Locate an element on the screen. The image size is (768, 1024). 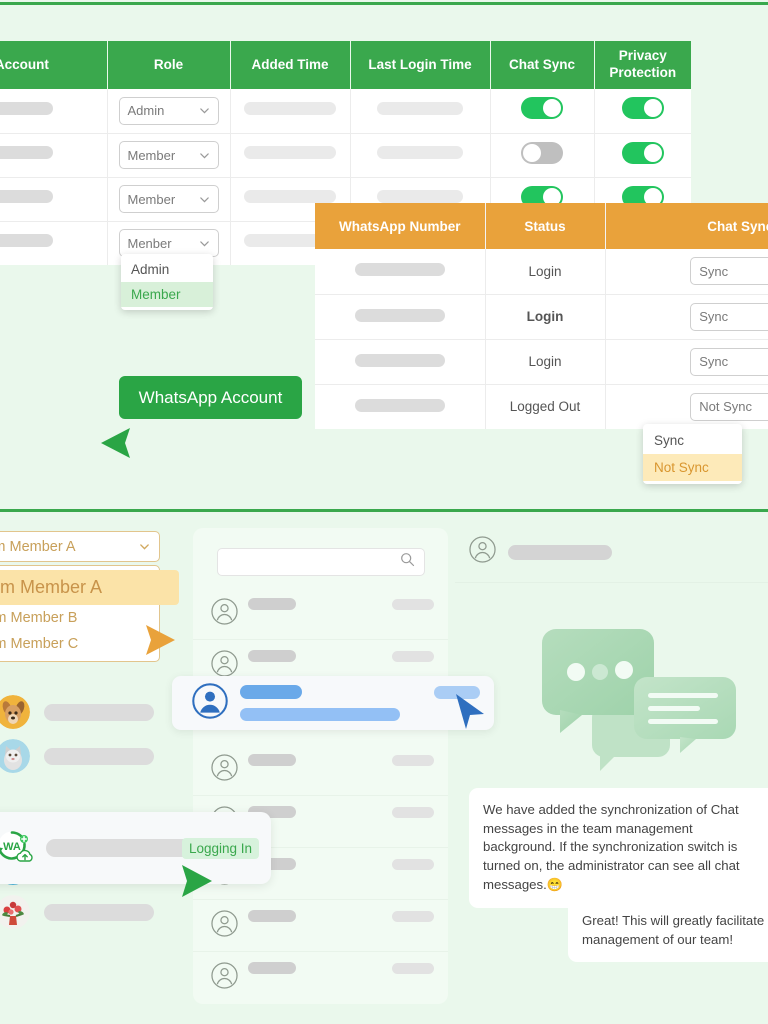
role-dropdown-menu: Admin Member is located at coordinates (167, 282).